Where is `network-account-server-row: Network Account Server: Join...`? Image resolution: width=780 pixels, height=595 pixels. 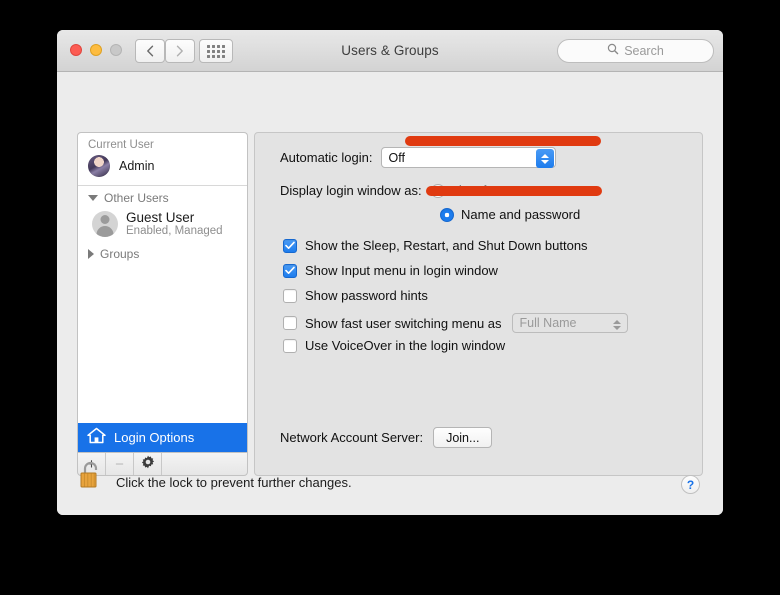
network-account-server-row: Network Account Server: Join... is located at coordinates (386, 437).